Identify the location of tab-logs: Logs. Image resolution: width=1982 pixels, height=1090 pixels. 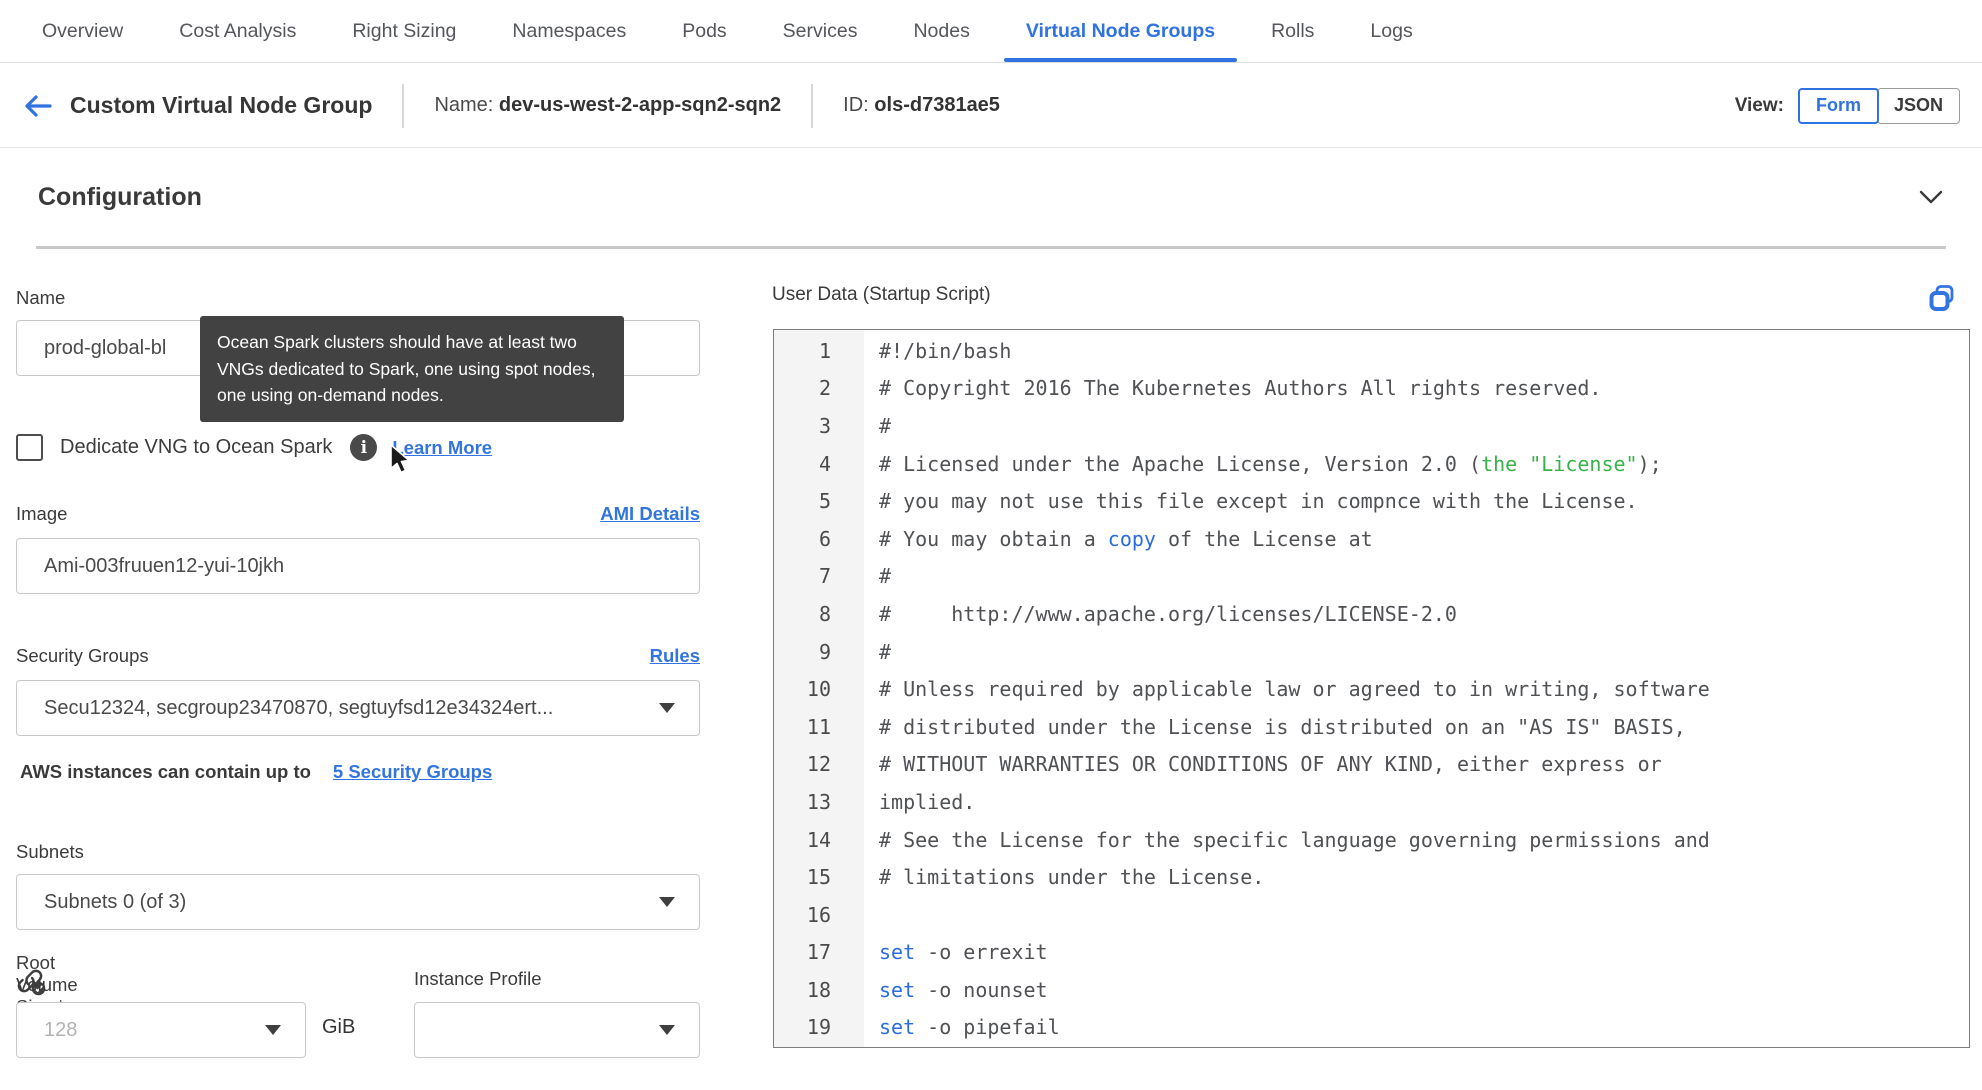
(1391, 31).